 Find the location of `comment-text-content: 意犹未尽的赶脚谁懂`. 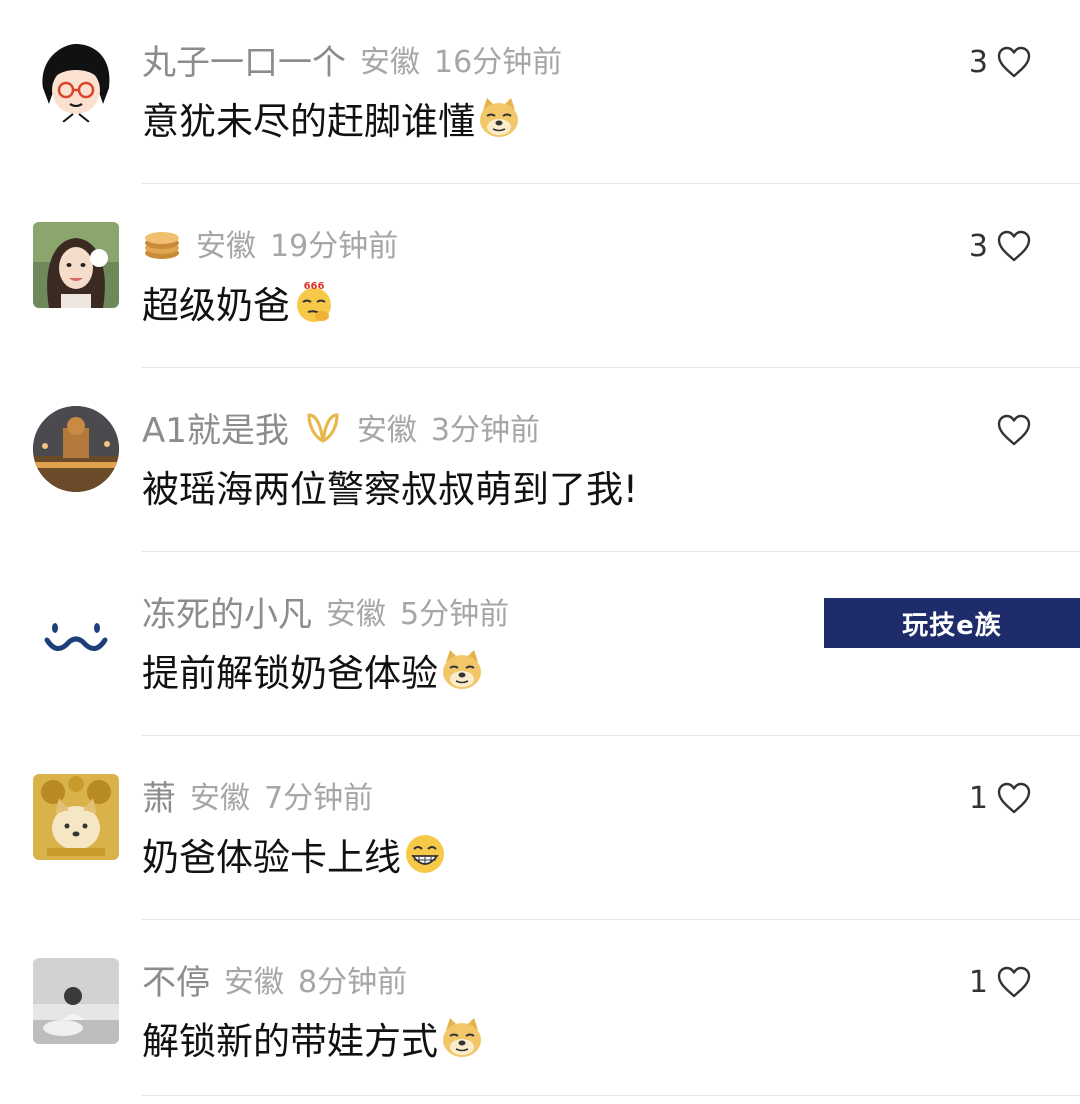

comment-text-content: 意犹未尽的赶脚谁懂 is located at coordinates (308, 121).